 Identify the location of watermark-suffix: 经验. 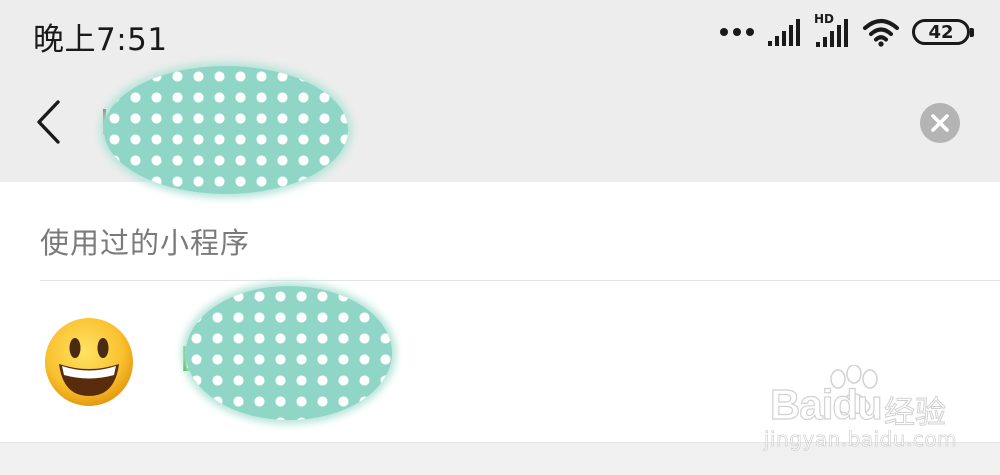
(915, 413).